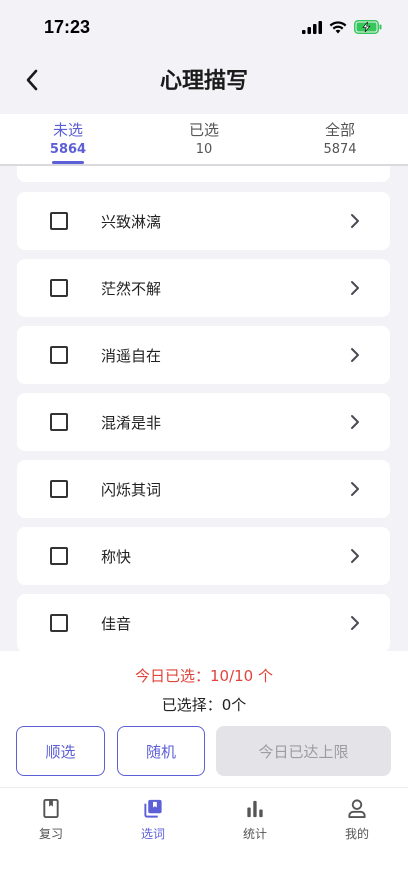 Image resolution: width=408 pixels, height=883 pixels. What do you see at coordinates (254, 834) in the screenshot?
I see `tabbar-label: 统计` at bounding box center [254, 834].